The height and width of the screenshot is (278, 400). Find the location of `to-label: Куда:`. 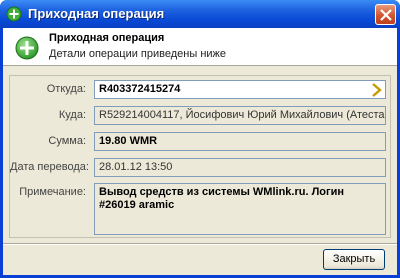

to-label: Куда: is located at coordinates (72, 115).